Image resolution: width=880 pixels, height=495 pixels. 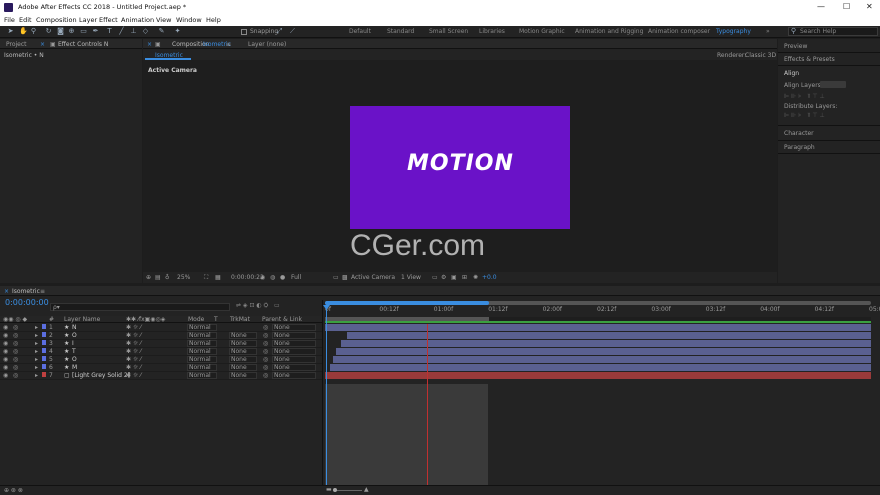 What do you see at coordinates (400, 31) in the screenshot?
I see `workspace-standard: Standard` at bounding box center [400, 31].